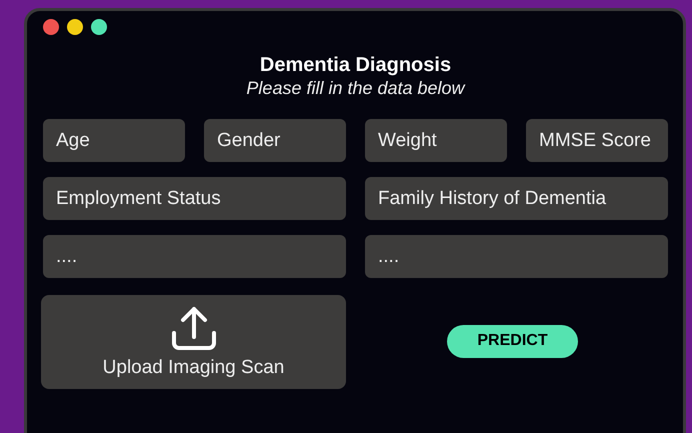 This screenshot has width=692, height=433. Describe the element at coordinates (99, 27) in the screenshot. I see `maximize-icon` at that location.